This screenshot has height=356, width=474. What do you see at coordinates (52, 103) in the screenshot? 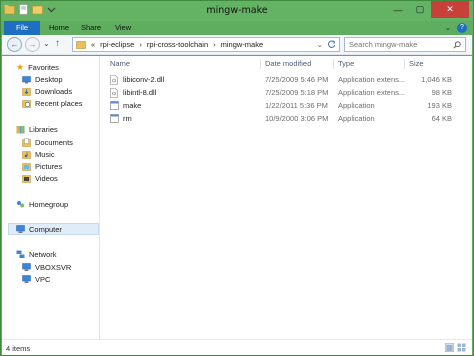
I see `sidebar-item-recent-places: Recent places` at bounding box center [52, 103].